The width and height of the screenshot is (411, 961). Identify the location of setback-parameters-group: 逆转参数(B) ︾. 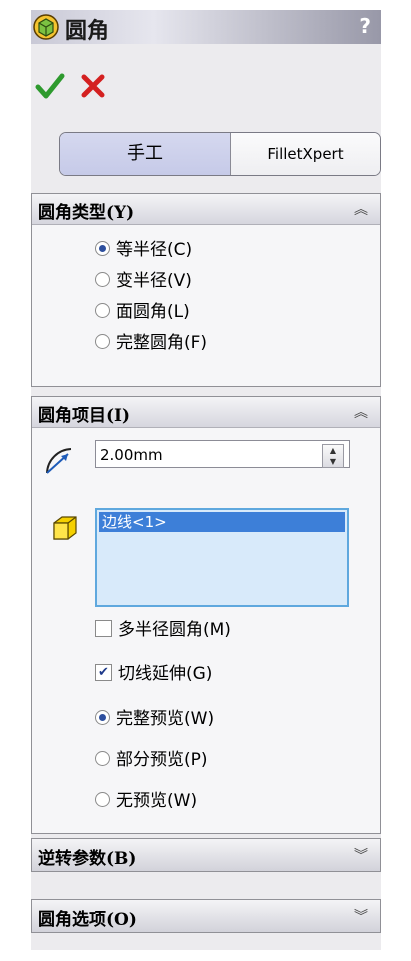
(206, 855).